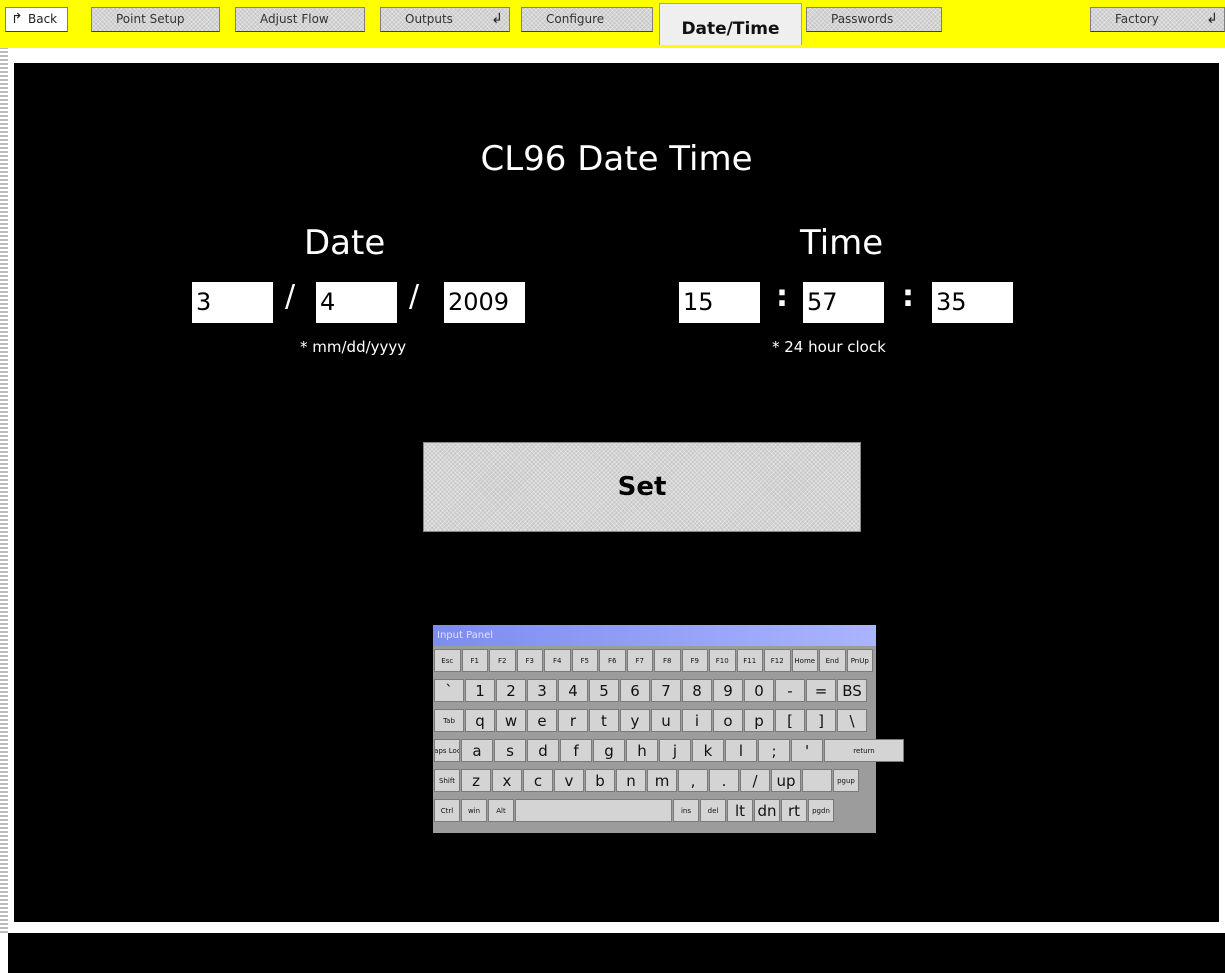  I want to click on year-field: 2009, so click(484, 302).